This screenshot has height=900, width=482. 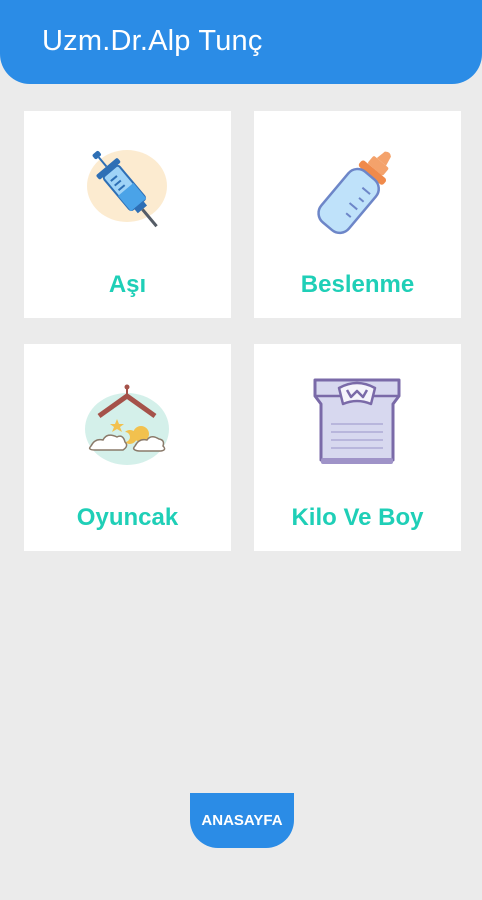 What do you see at coordinates (152, 41) in the screenshot?
I see `app-title: Uzm.Dr.Alp Tunç` at bounding box center [152, 41].